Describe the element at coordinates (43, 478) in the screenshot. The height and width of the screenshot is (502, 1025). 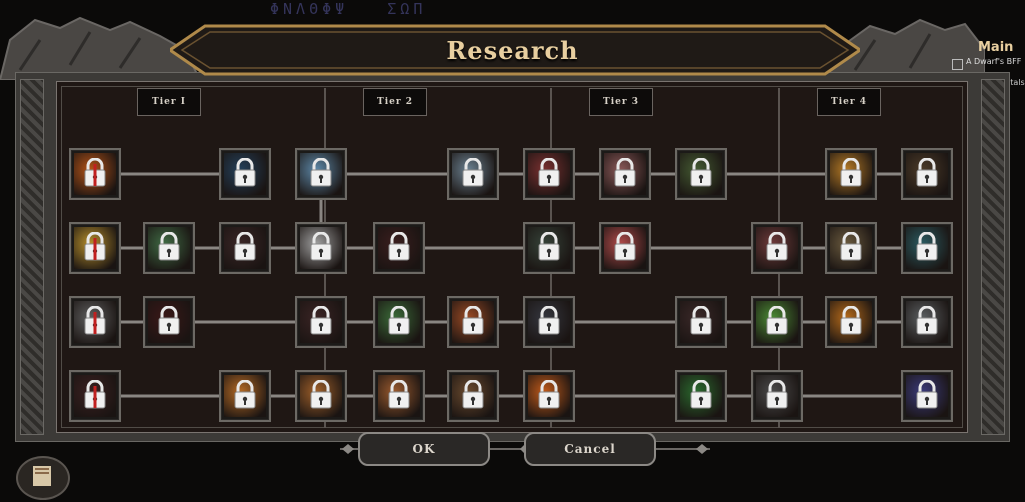
I see `journal-book-icon` at that location.